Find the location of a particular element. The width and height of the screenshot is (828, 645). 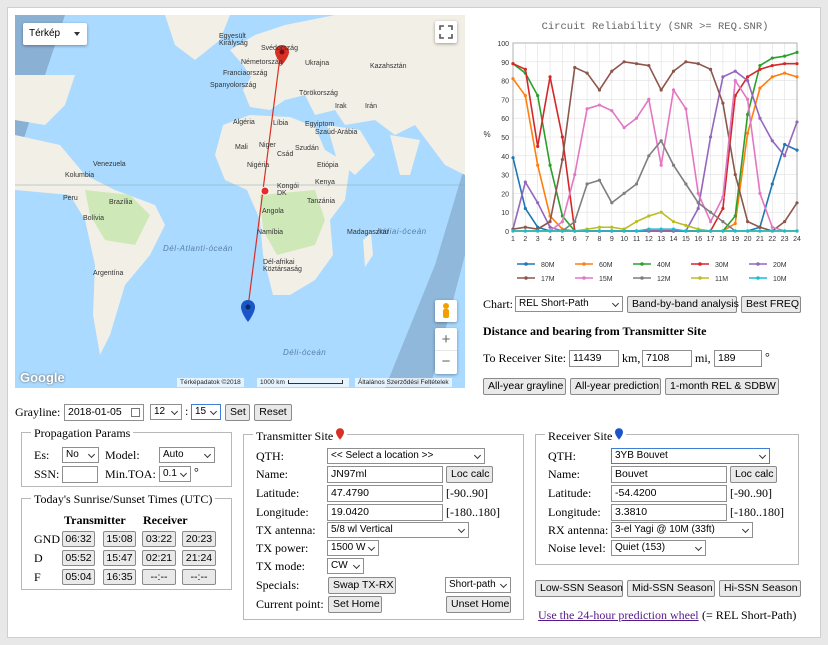

map-terms-link: Általános Szerződési Feltételek is located at coordinates (403, 382).